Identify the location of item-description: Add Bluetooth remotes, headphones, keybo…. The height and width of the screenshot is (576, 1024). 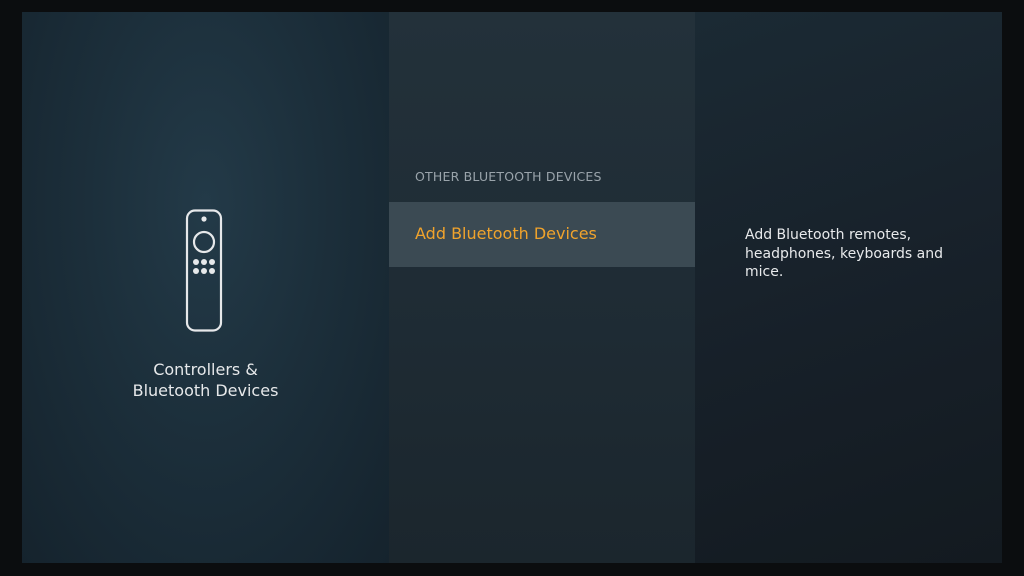
(844, 253).